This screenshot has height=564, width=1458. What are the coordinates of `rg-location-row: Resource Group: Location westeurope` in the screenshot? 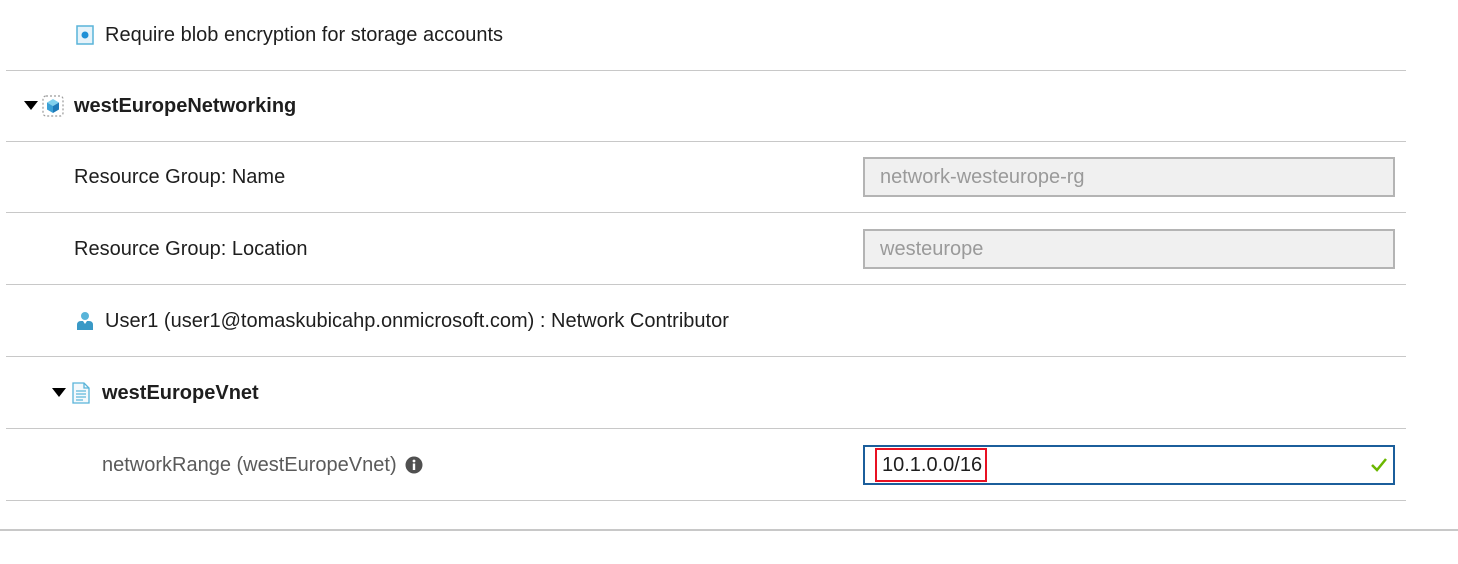 It's located at (706, 249).